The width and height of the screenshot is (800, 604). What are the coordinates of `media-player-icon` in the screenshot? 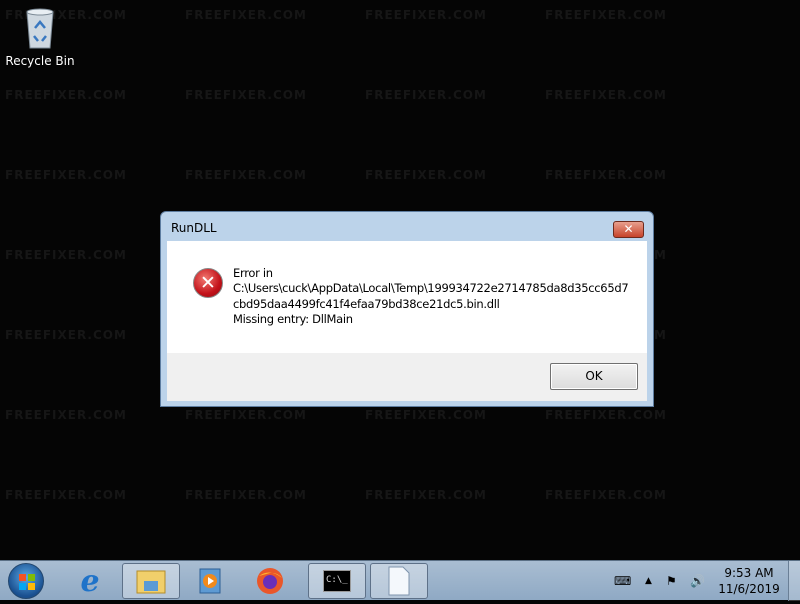 It's located at (210, 581).